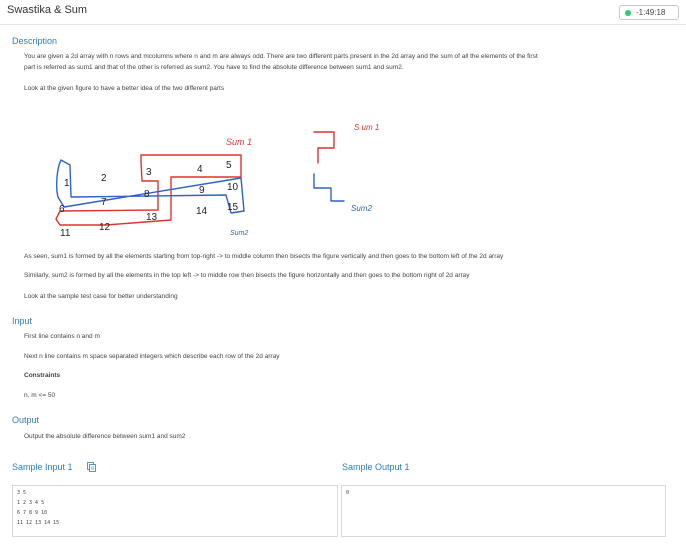 This screenshot has width=686, height=554. I want to click on input-heading: Input, so click(22, 321).